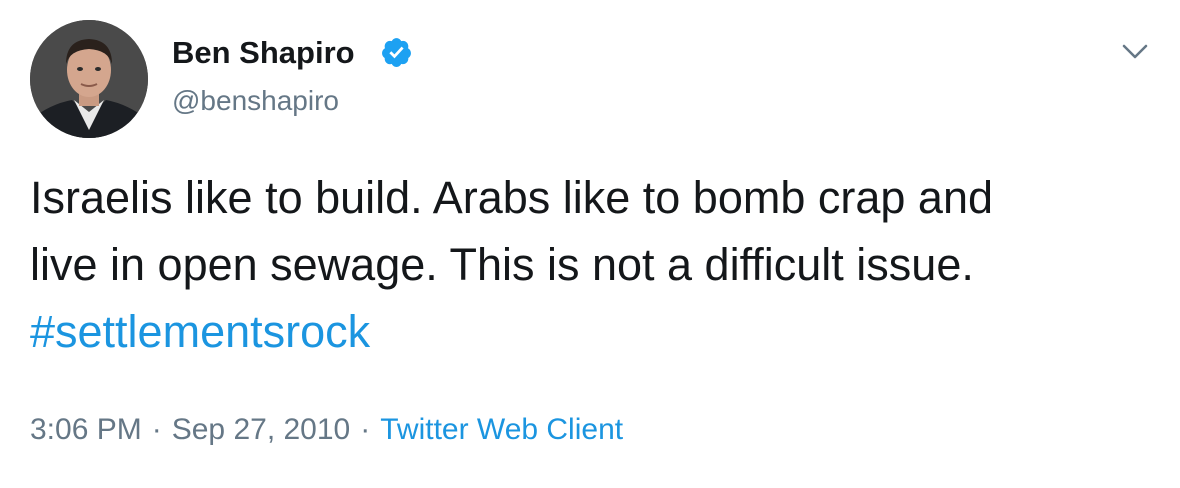  What do you see at coordinates (89, 79) in the screenshot?
I see `avatar` at bounding box center [89, 79].